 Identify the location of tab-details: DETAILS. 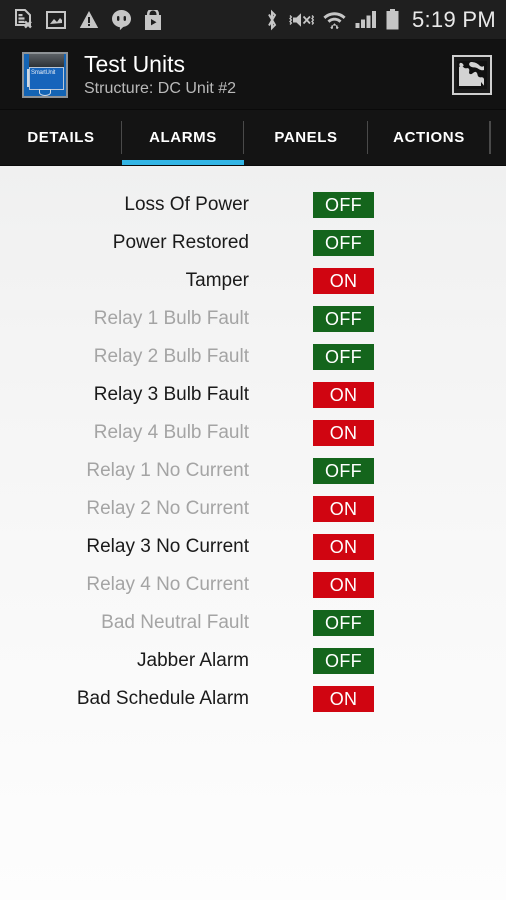
(61, 137).